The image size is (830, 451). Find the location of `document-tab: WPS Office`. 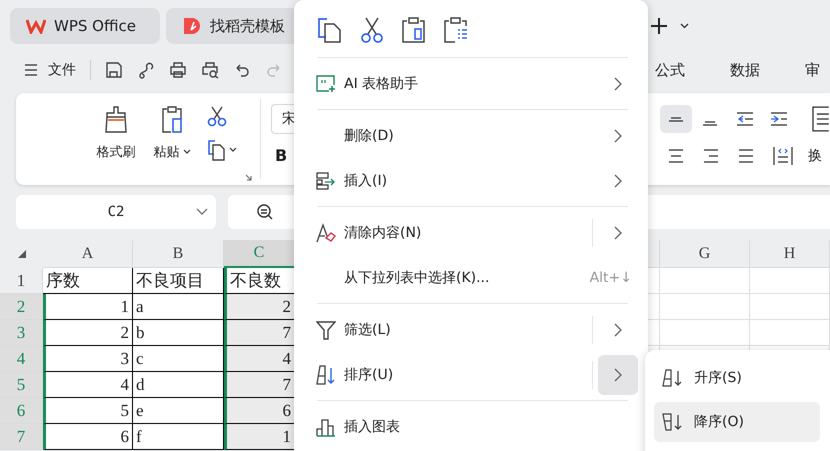

document-tab: WPS Office is located at coordinates (85, 26).